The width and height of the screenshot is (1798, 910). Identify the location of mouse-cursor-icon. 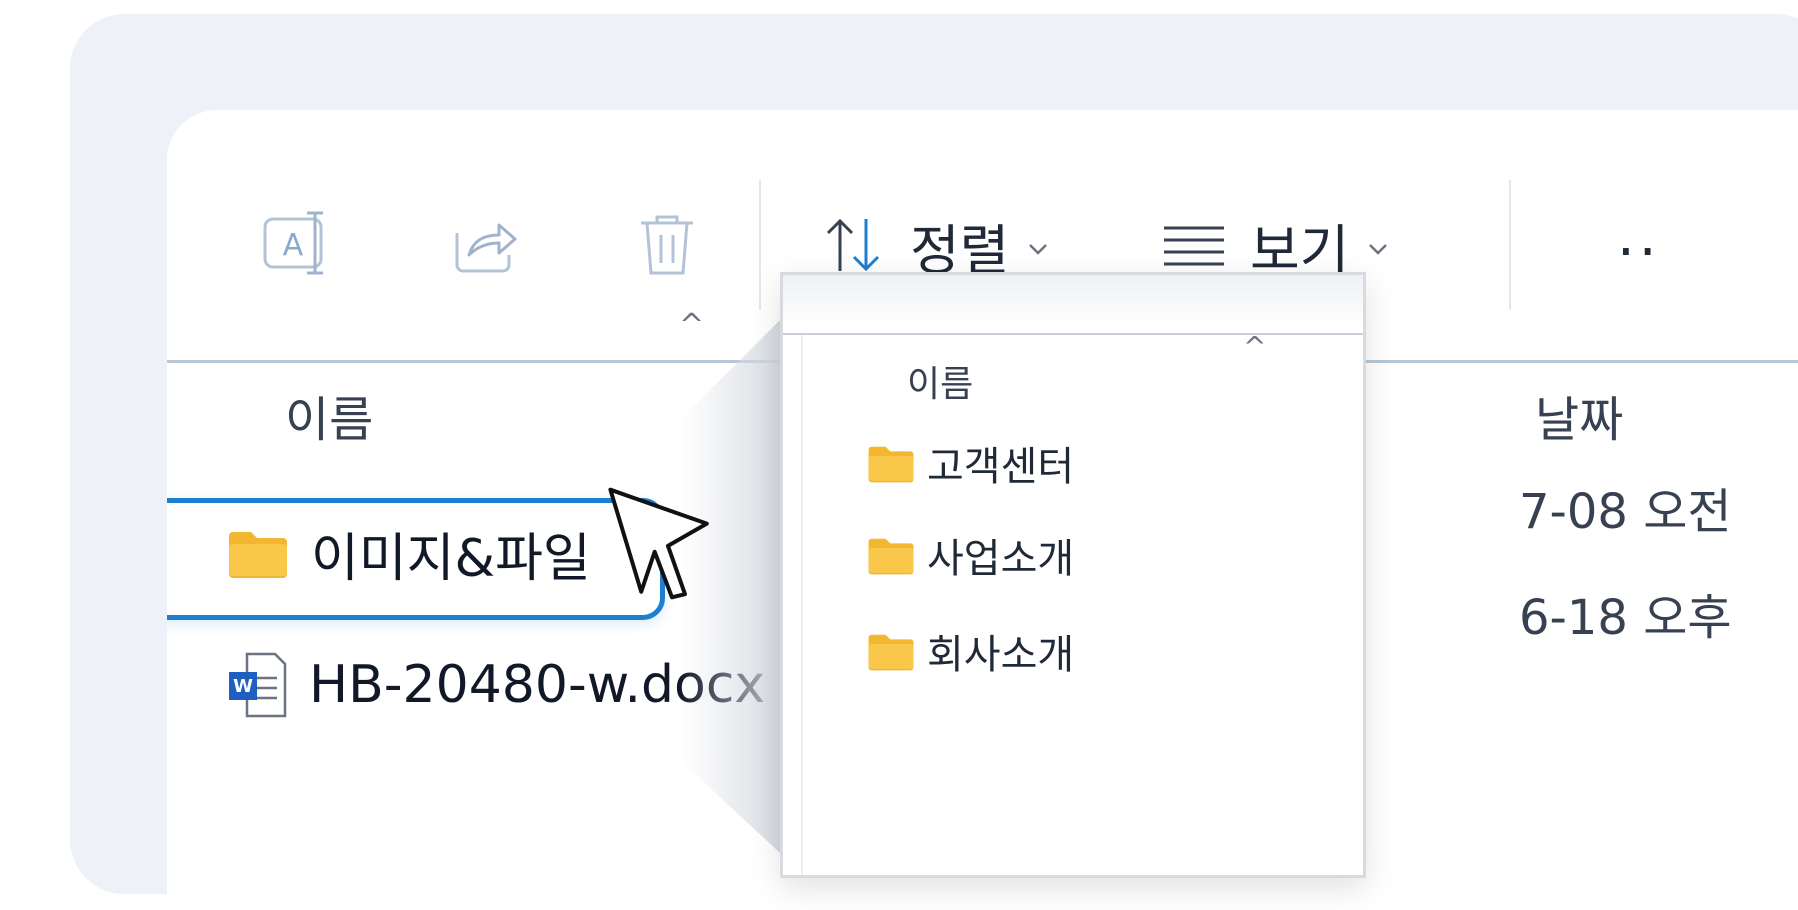
(635, 545).